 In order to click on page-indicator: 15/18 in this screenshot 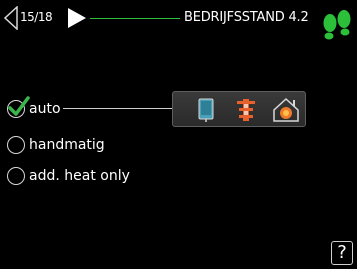, I will do `click(36, 17)`.